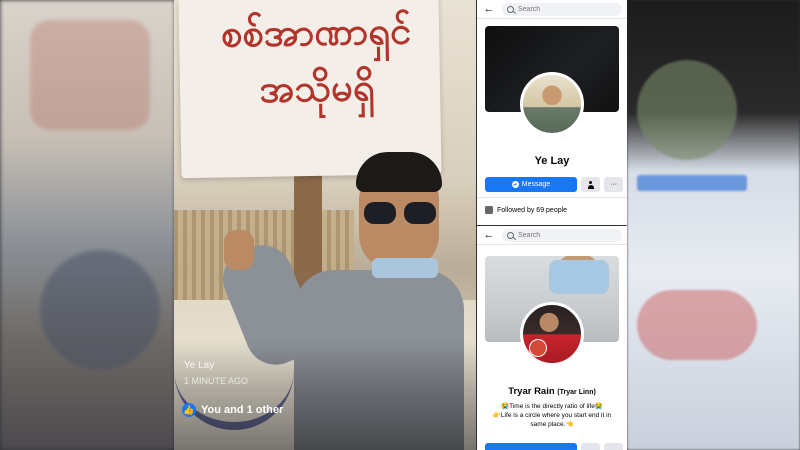 This screenshot has height=450, width=800. What do you see at coordinates (613, 446) in the screenshot?
I see `more-options-button` at bounding box center [613, 446].